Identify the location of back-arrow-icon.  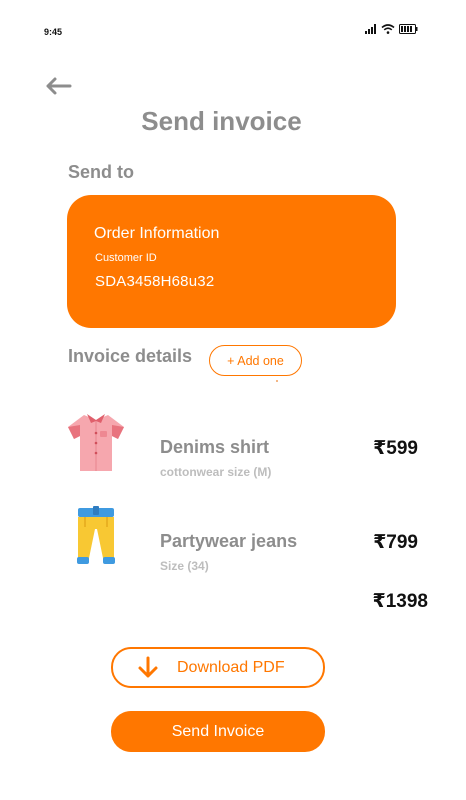
(59, 86).